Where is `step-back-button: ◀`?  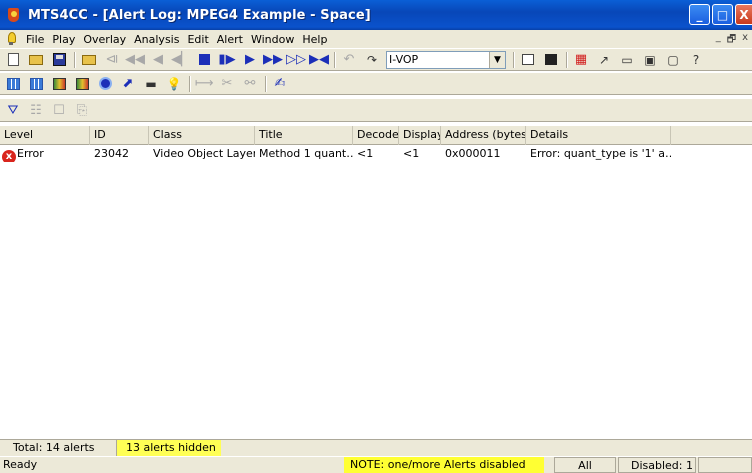 step-back-button: ◀ is located at coordinates (158, 60).